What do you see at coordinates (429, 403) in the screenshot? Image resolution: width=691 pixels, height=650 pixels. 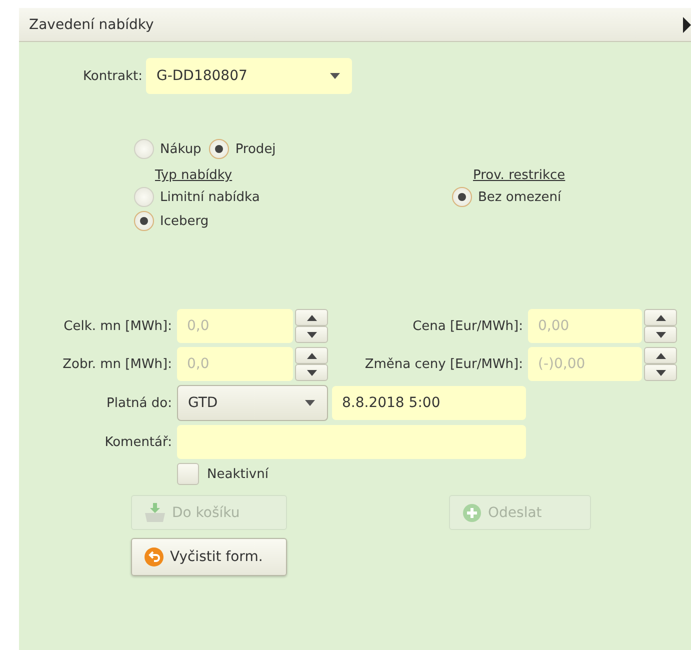 I see `date-field: 8.8.2018 5:00` at bounding box center [429, 403].